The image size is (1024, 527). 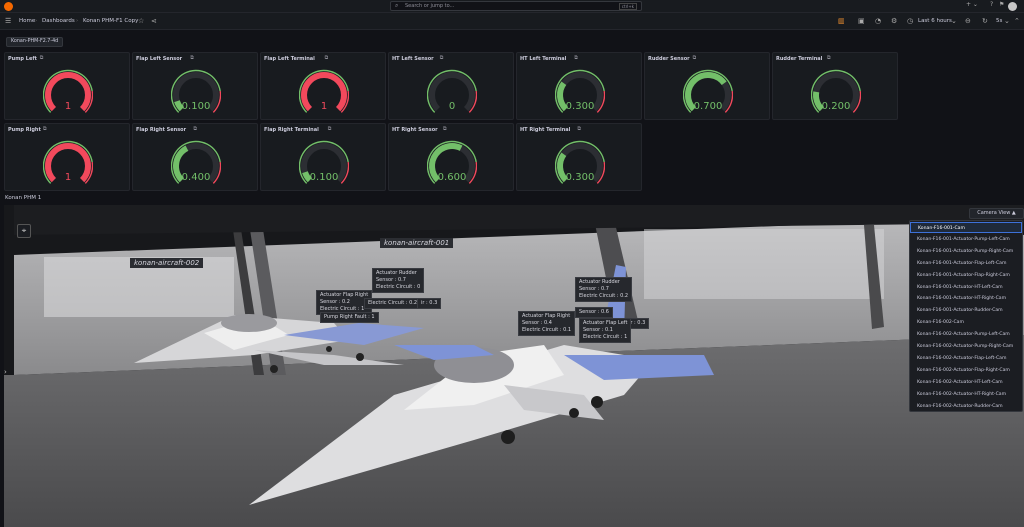 What do you see at coordinates (27, 21) in the screenshot?
I see `breadcrumb-home: Home` at bounding box center [27, 21].